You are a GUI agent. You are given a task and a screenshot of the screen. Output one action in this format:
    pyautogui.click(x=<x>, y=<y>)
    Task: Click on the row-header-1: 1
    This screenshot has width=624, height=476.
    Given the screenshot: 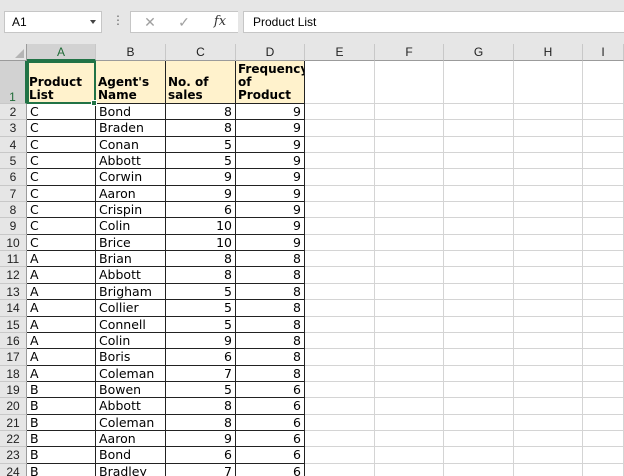 What is the action you would take?
    pyautogui.click(x=13, y=82)
    